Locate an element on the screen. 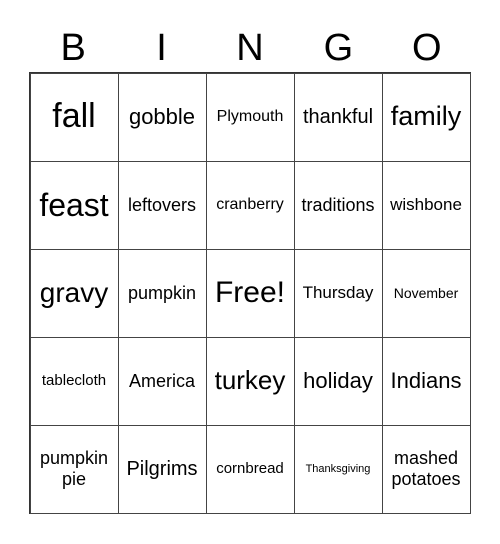 Image resolution: width=500 pixels, height=544 pixels. bingo-cell: turkey is located at coordinates (250, 381).